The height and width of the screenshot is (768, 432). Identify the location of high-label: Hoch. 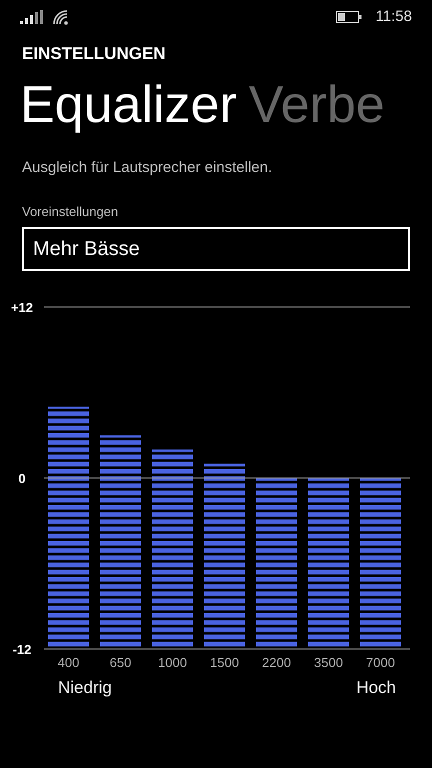
(376, 687).